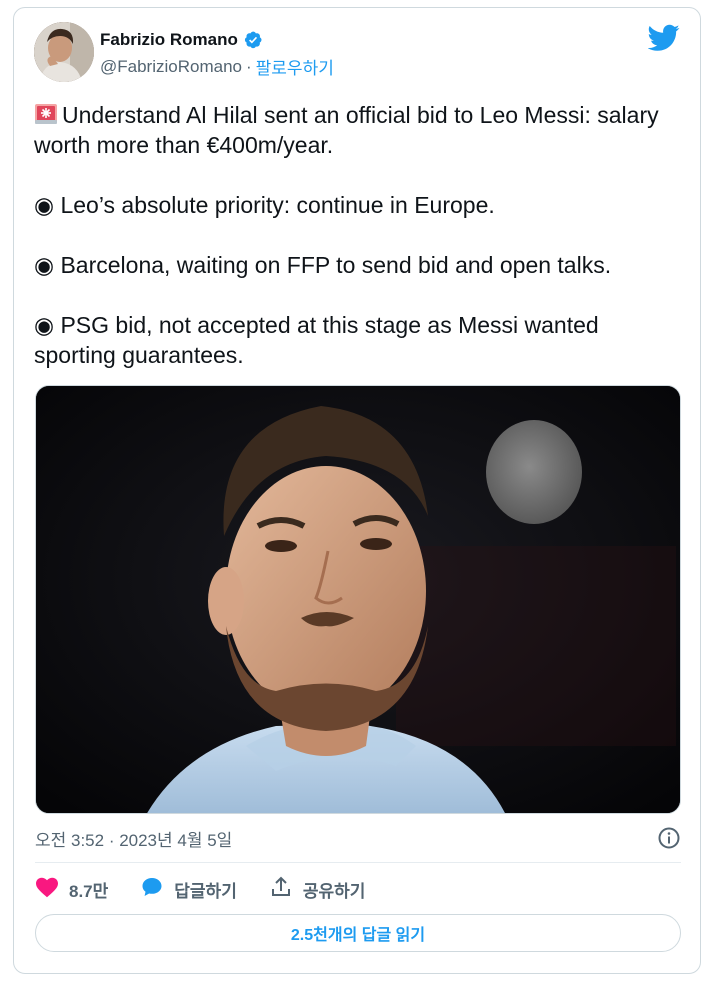 This screenshot has width=708, height=988. I want to click on twitter-bird-icon, so click(663, 38).